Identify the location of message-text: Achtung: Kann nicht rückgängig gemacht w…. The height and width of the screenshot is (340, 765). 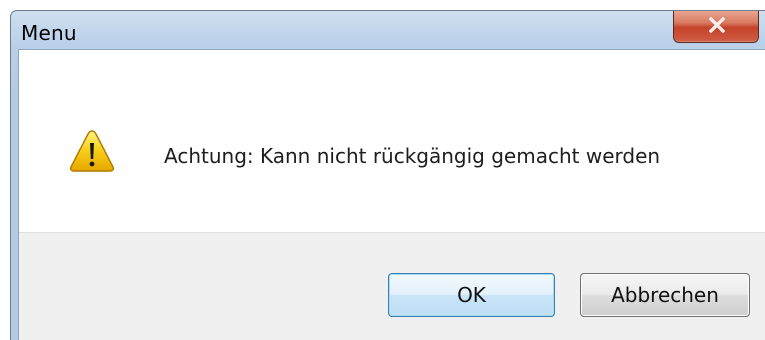
(412, 156).